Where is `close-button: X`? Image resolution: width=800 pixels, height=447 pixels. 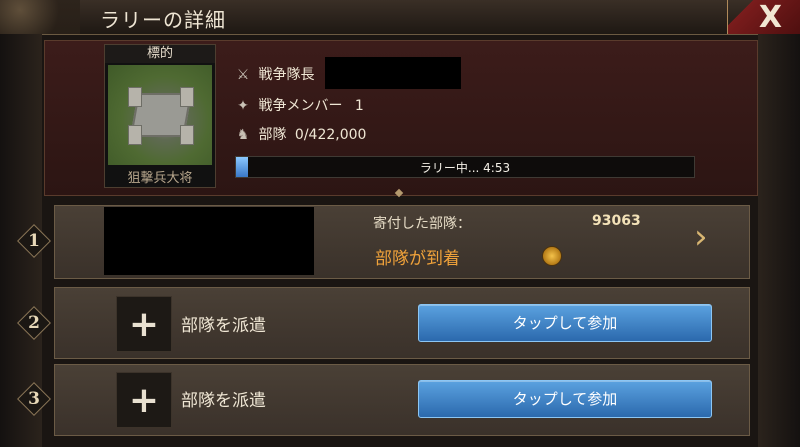 close-button: X is located at coordinates (763, 17).